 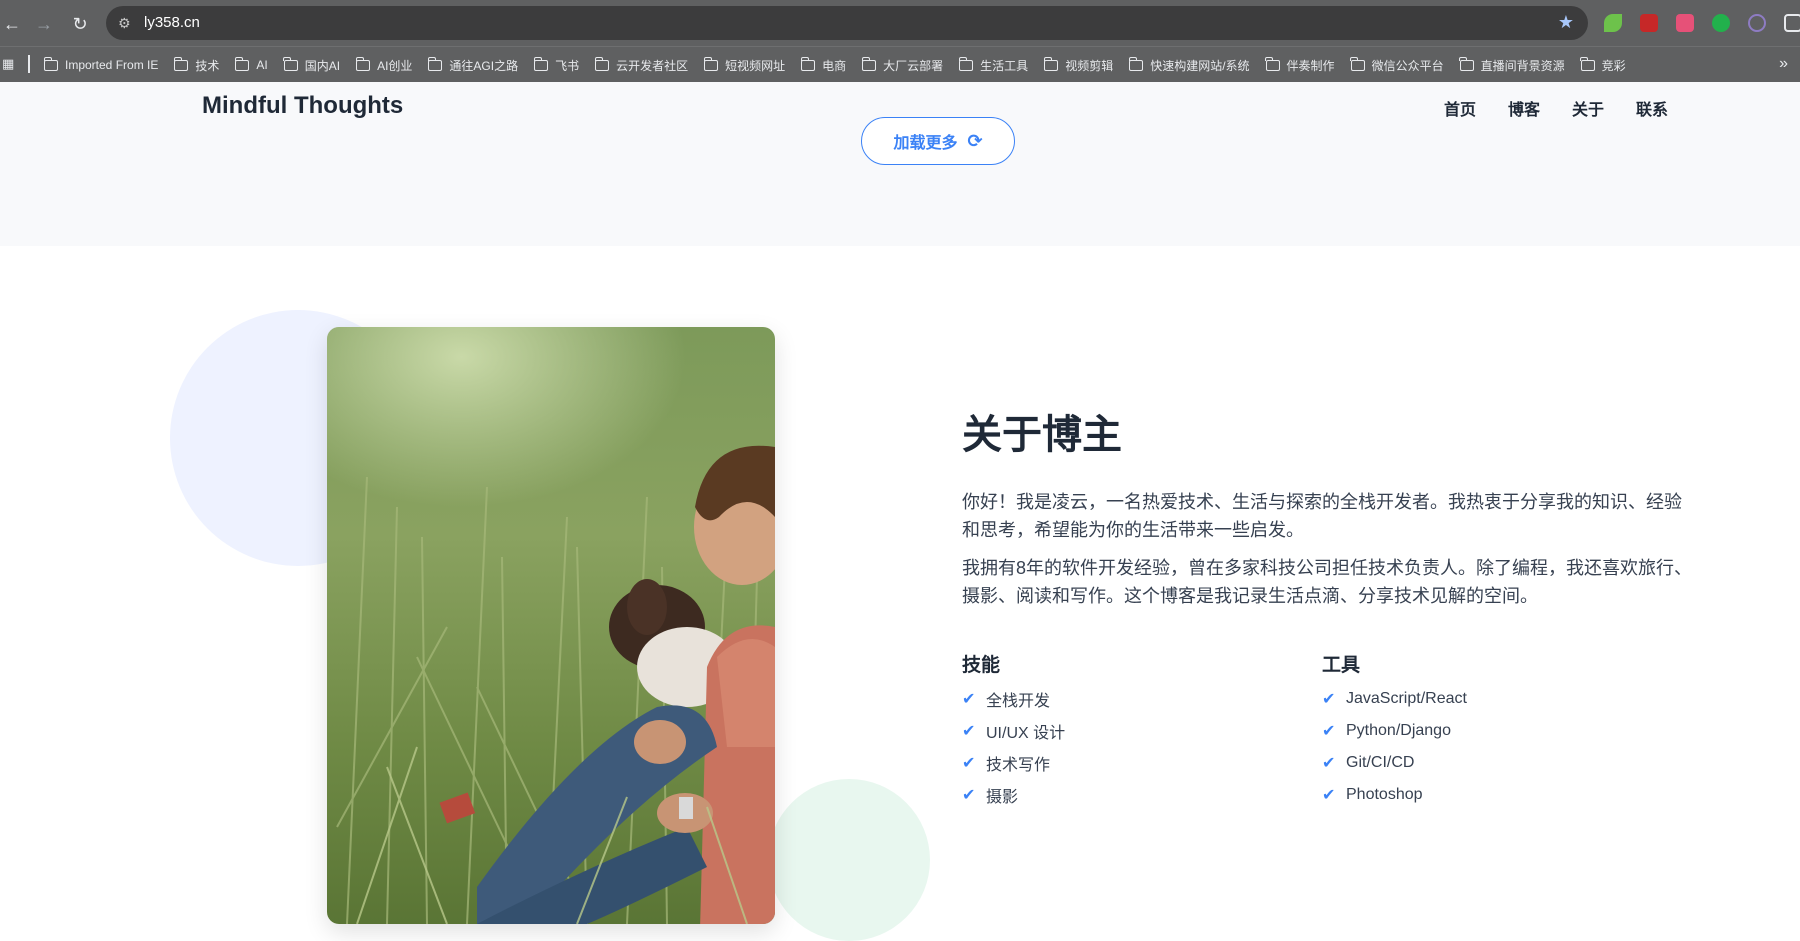 What do you see at coordinates (1142, 731) in the screenshot?
I see `list-item: ✔ UI/UX 设计` at bounding box center [1142, 731].